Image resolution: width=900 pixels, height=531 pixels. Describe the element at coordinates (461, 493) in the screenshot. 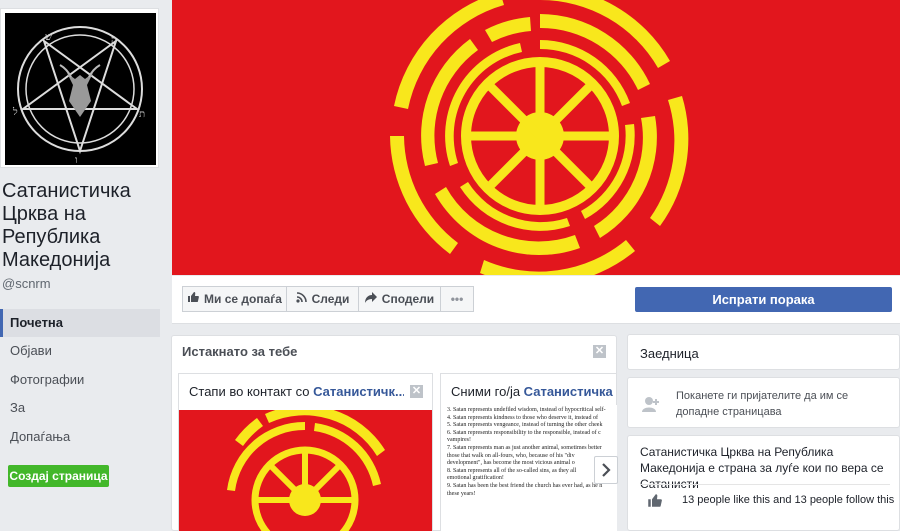

I see `doc-line: these years!` at that location.